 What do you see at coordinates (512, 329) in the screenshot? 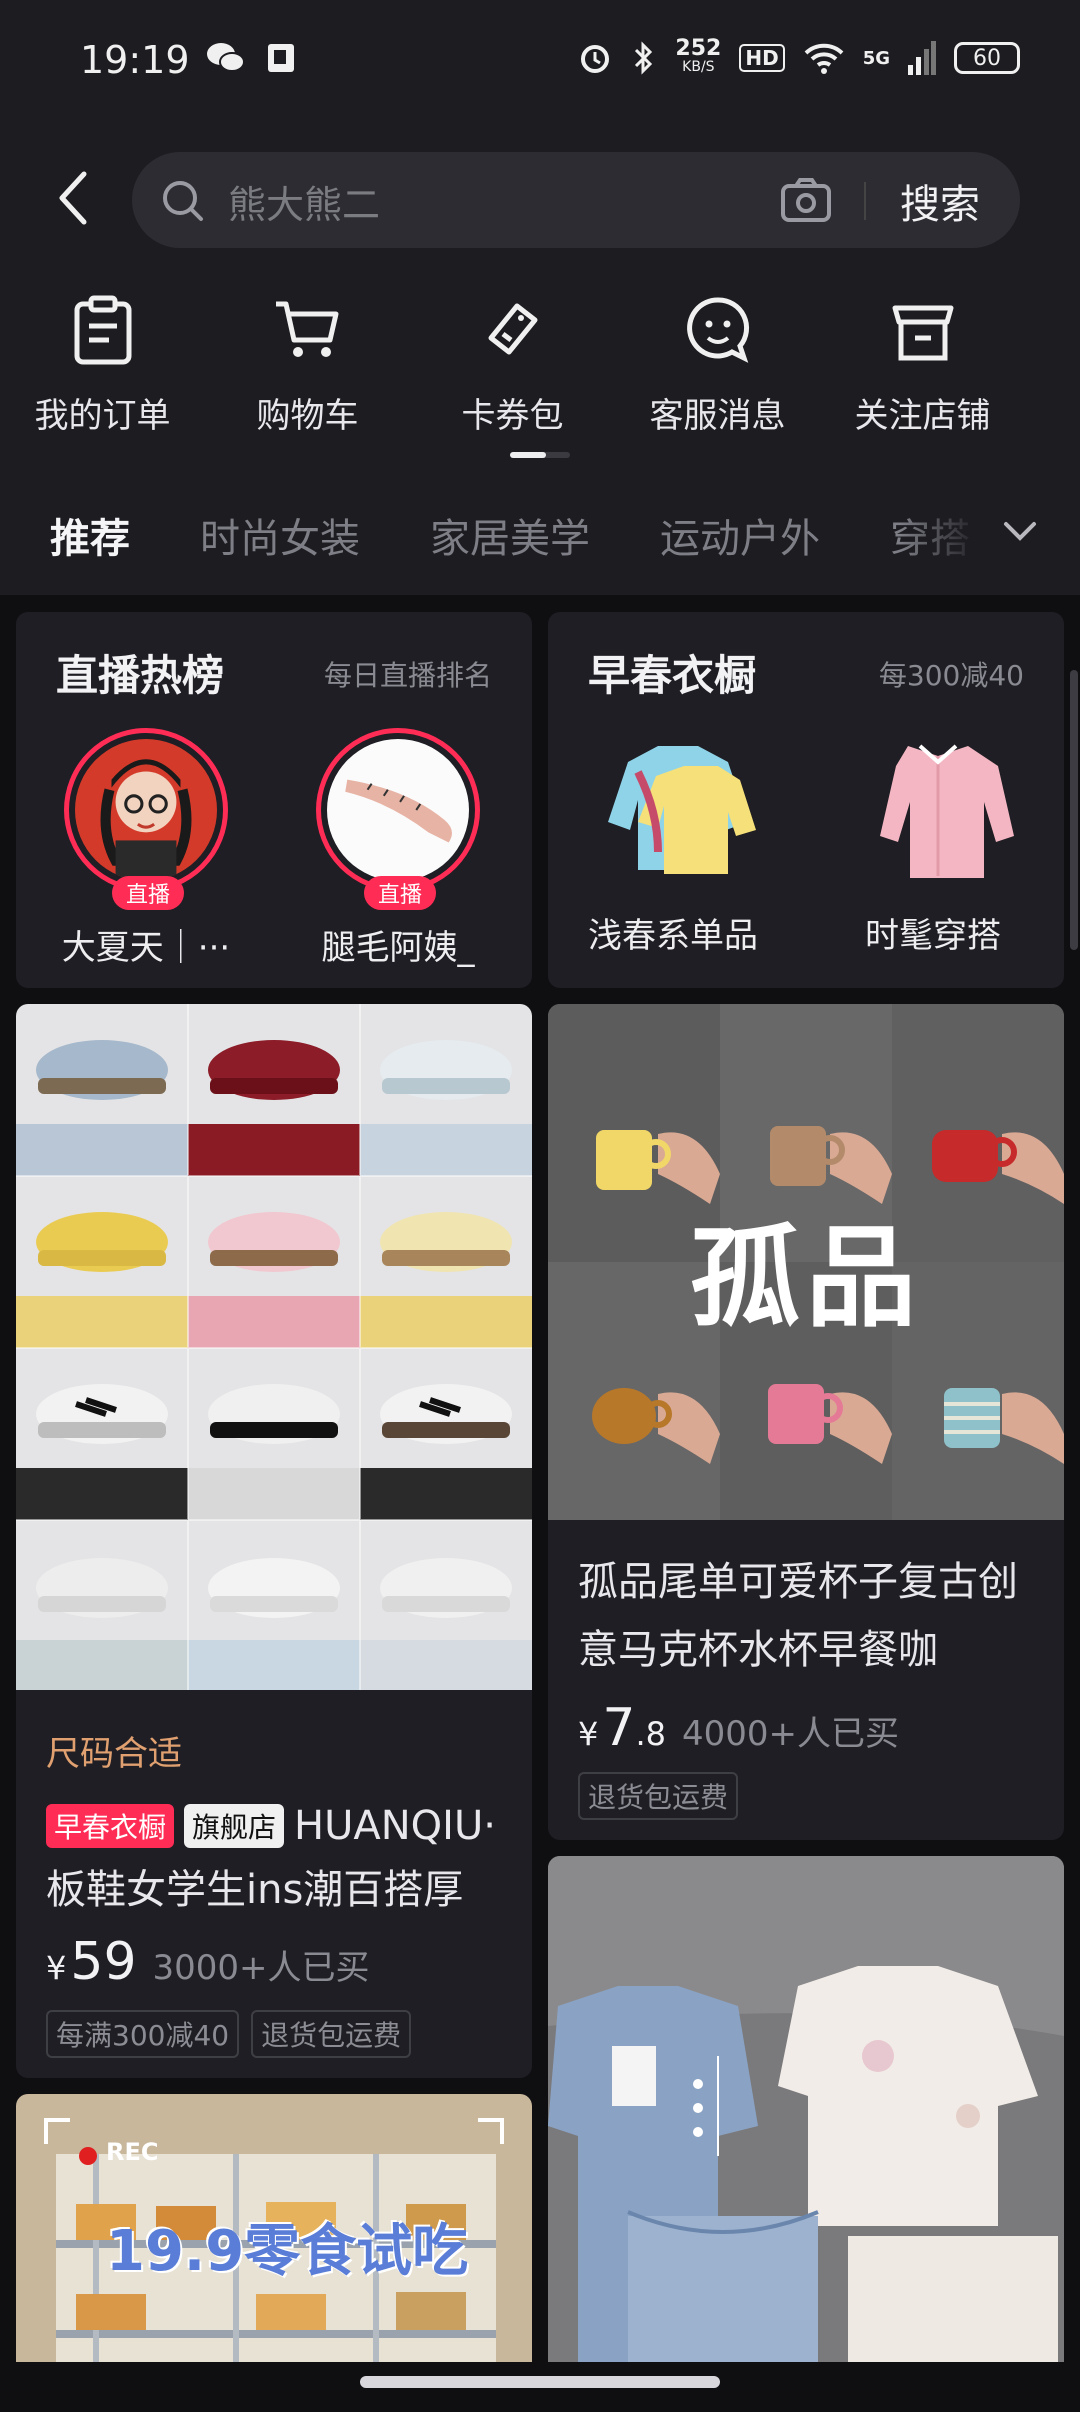
I see `coupon-icon` at bounding box center [512, 329].